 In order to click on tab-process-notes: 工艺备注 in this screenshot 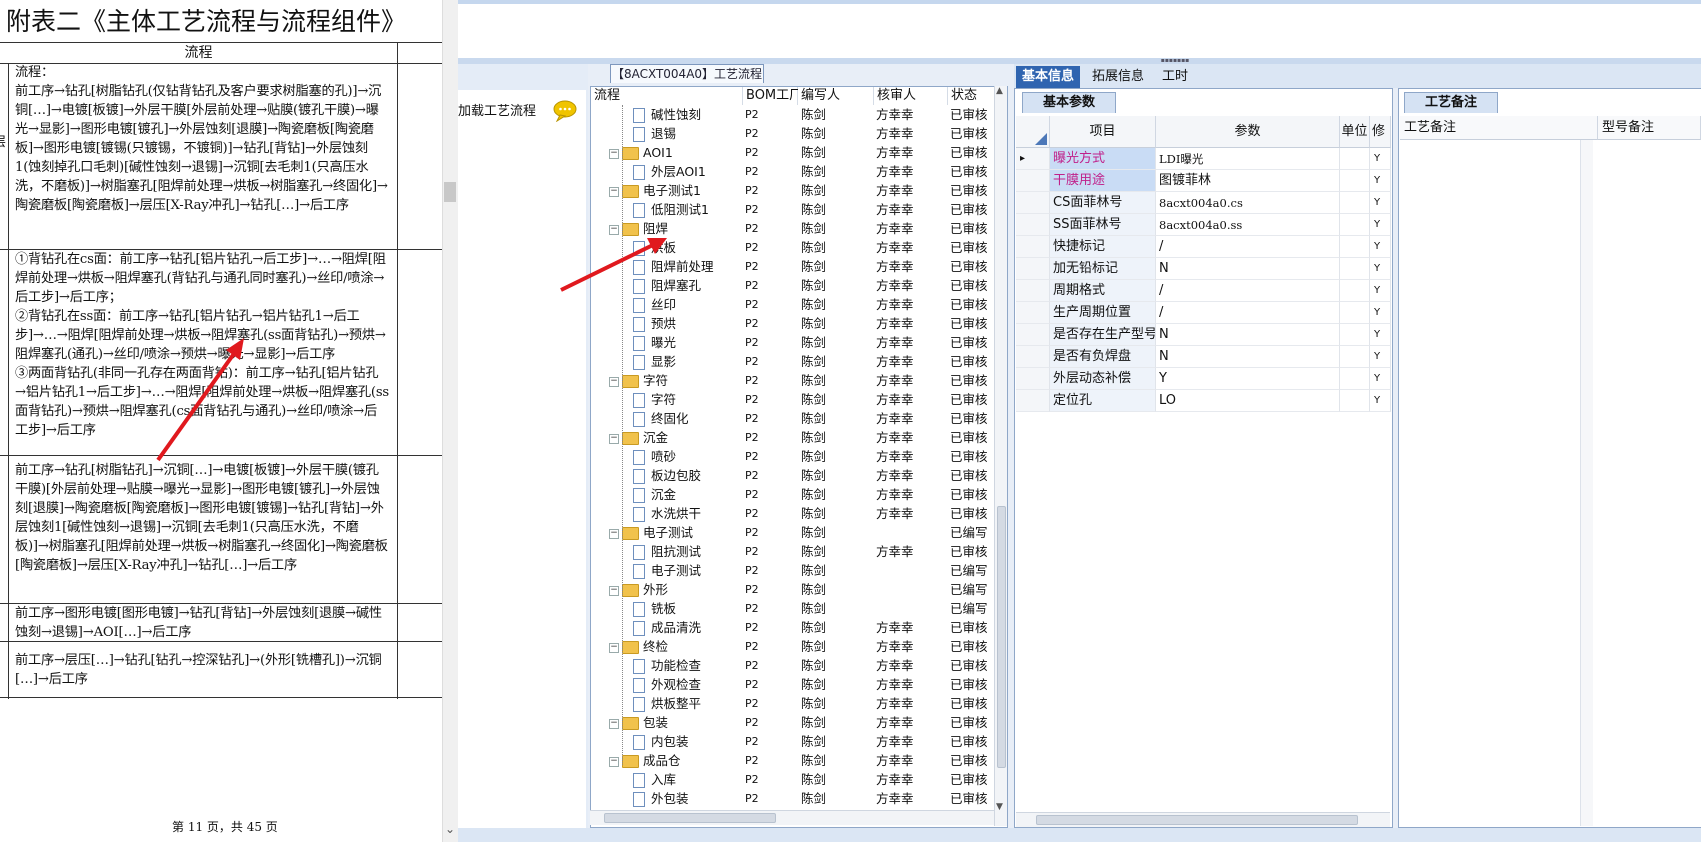, I will do `click(1451, 102)`.